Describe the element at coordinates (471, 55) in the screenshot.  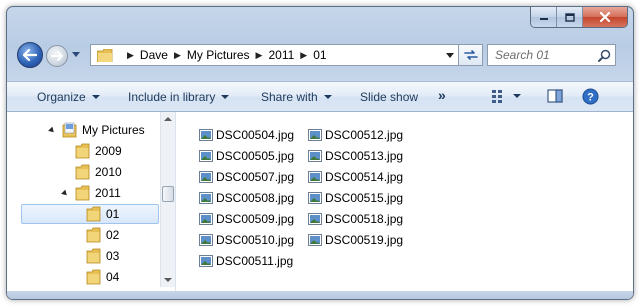
I see `refresh-button` at that location.